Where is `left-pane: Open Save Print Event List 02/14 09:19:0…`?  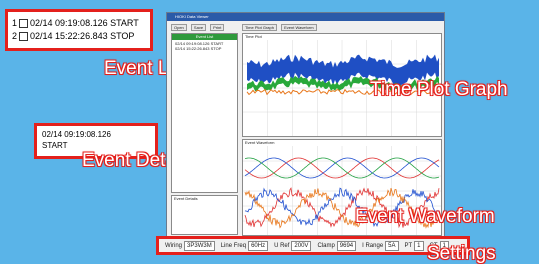 left-pane: Open Save Print Event List 02/14 09:19:0… is located at coordinates (204, 130).